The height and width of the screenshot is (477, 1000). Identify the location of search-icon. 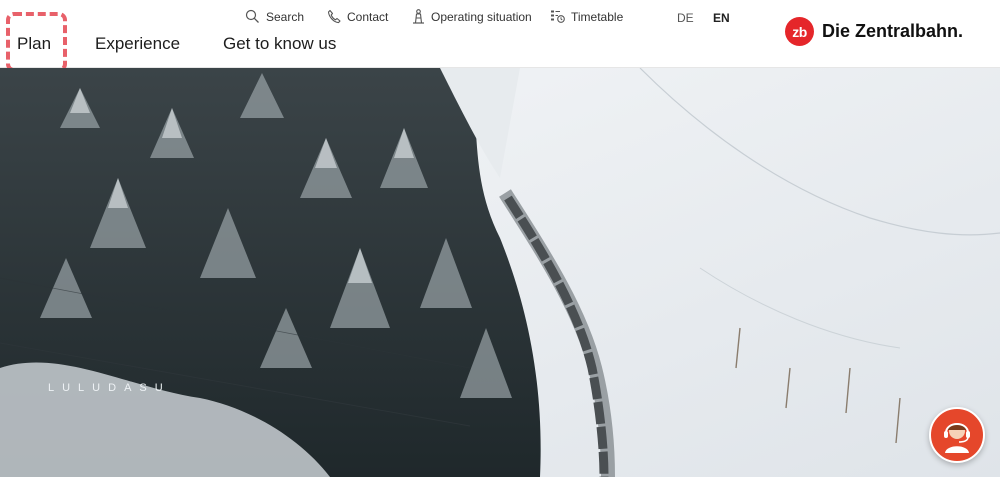
(252, 16).